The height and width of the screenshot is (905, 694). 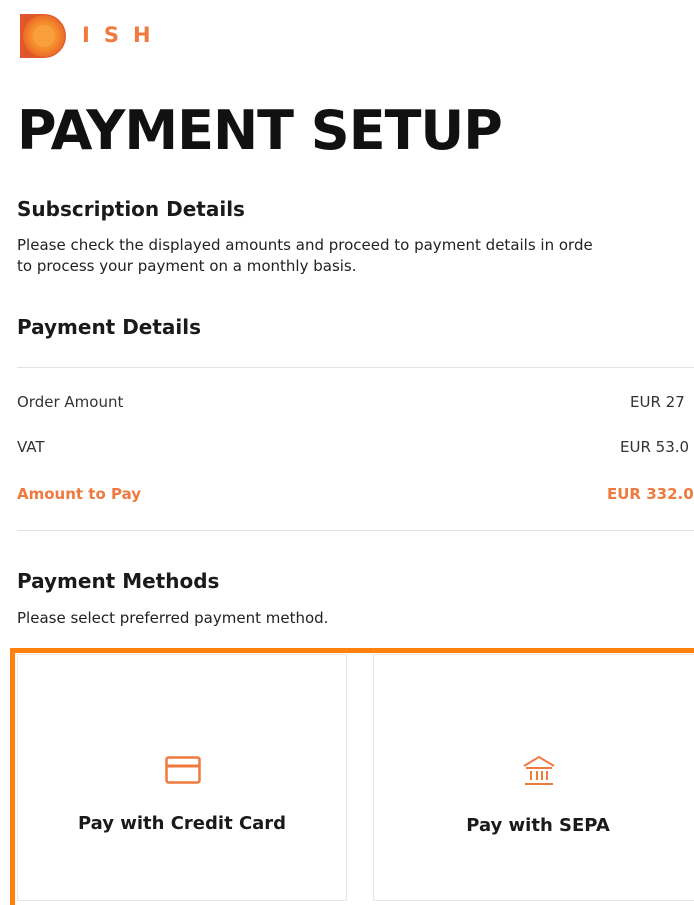 I want to click on order-amount-label: Order Amount, so click(x=70, y=402).